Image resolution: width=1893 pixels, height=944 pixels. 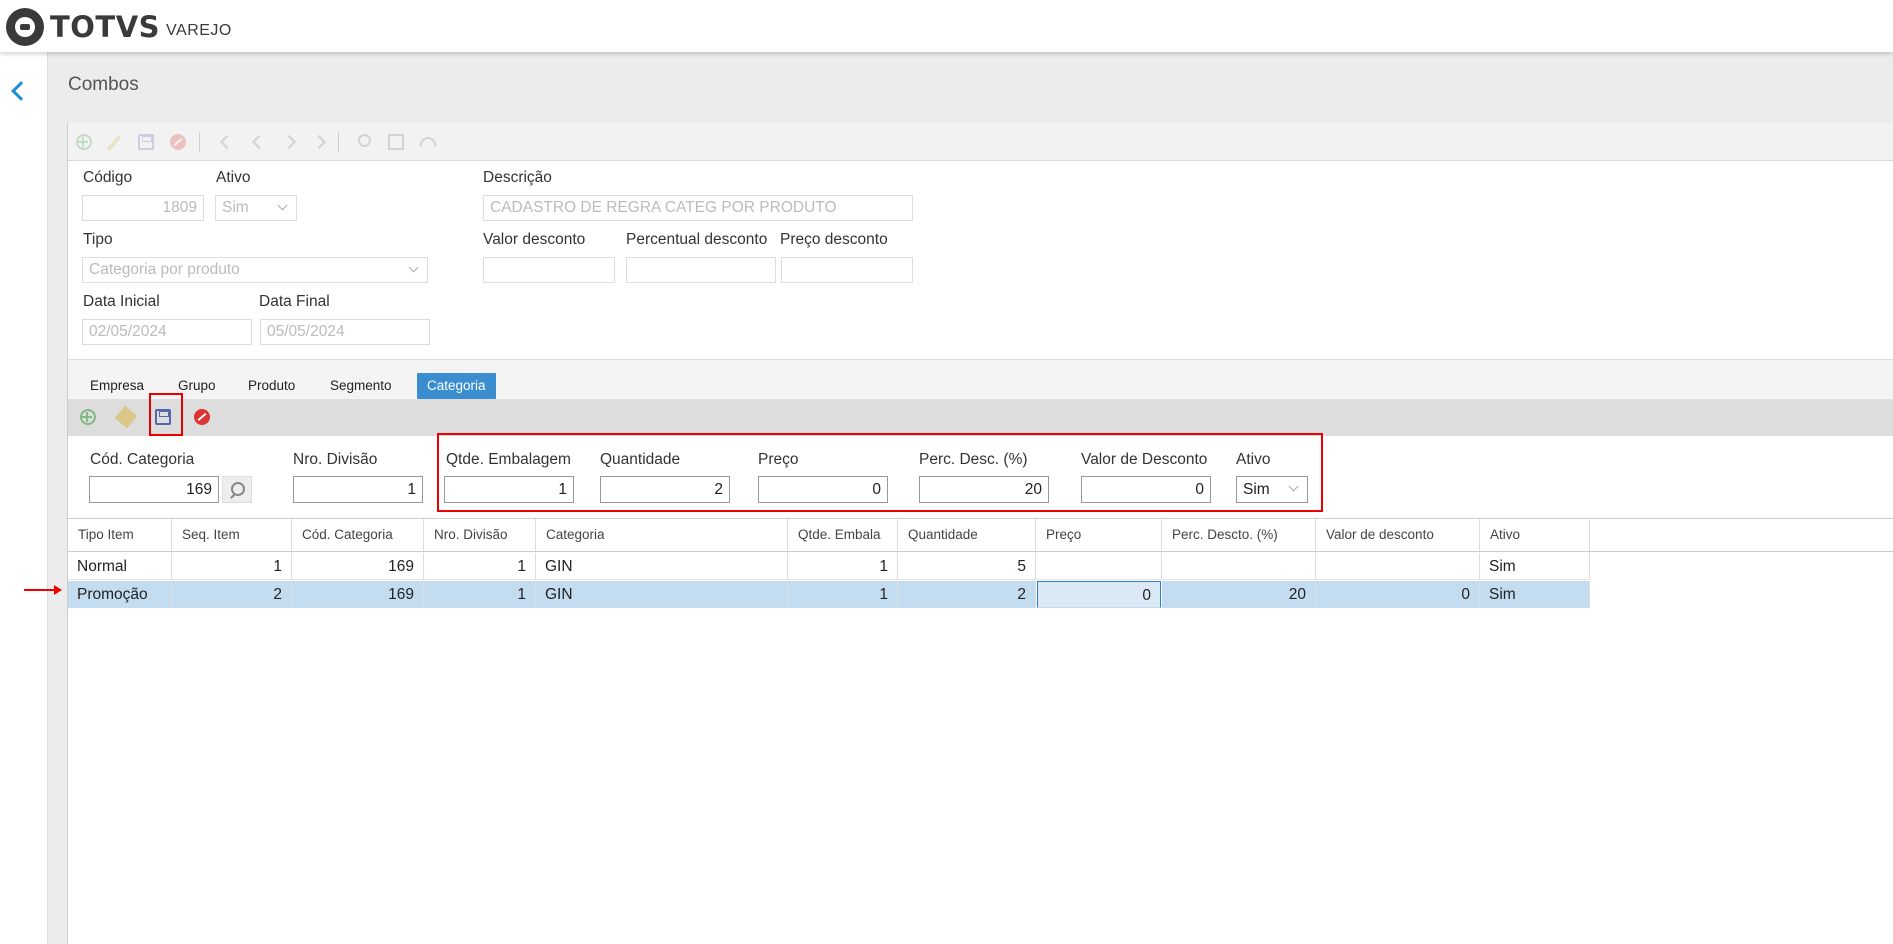 I want to click on codigo-field: 1809, so click(x=143, y=208).